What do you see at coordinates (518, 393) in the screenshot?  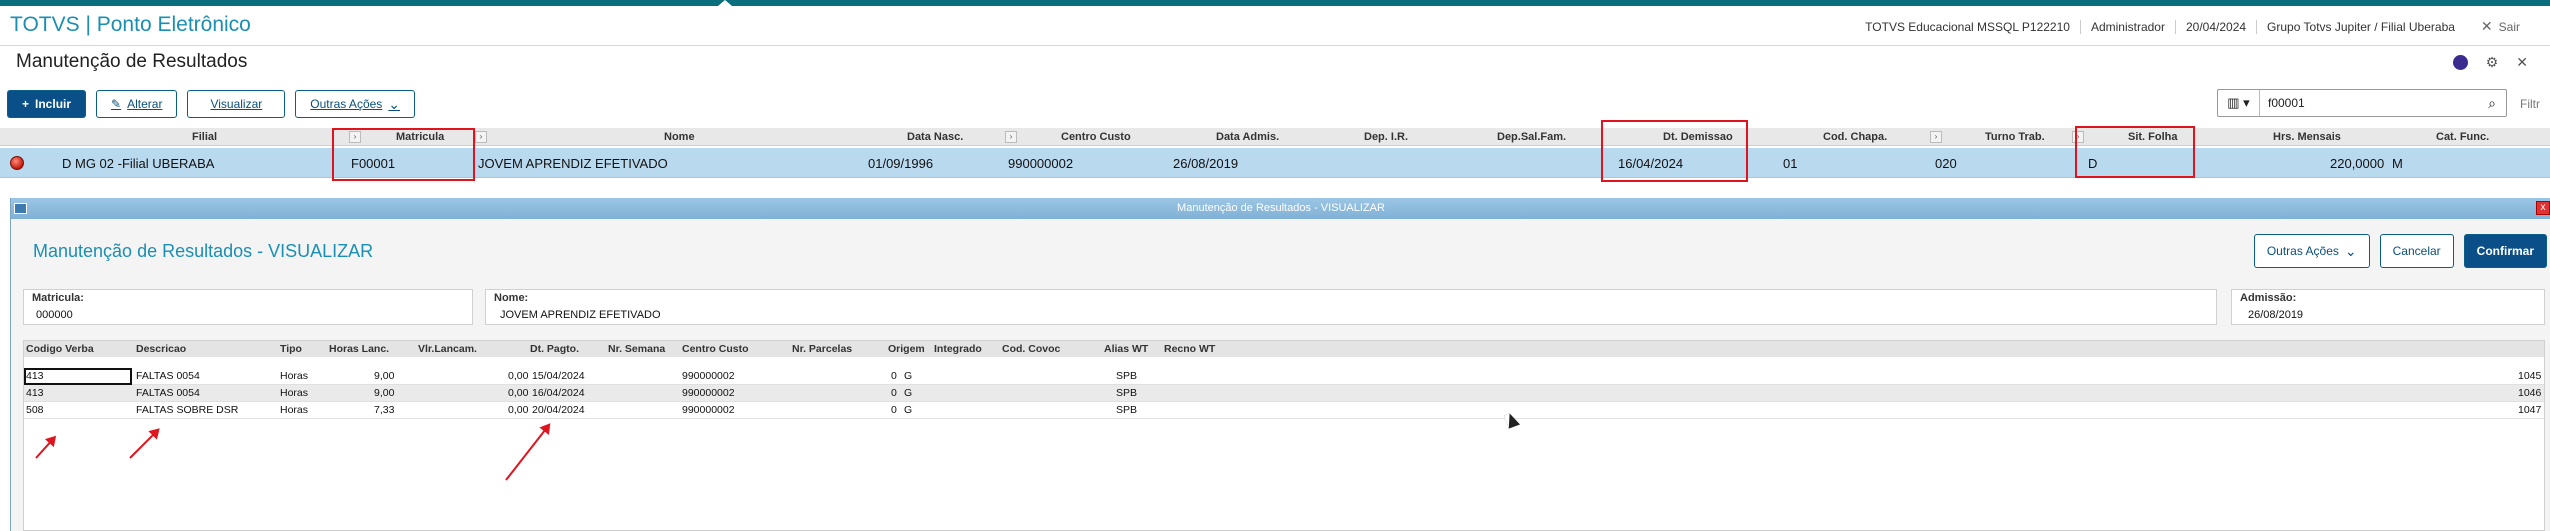 I see `cell-valor: 0,00` at bounding box center [518, 393].